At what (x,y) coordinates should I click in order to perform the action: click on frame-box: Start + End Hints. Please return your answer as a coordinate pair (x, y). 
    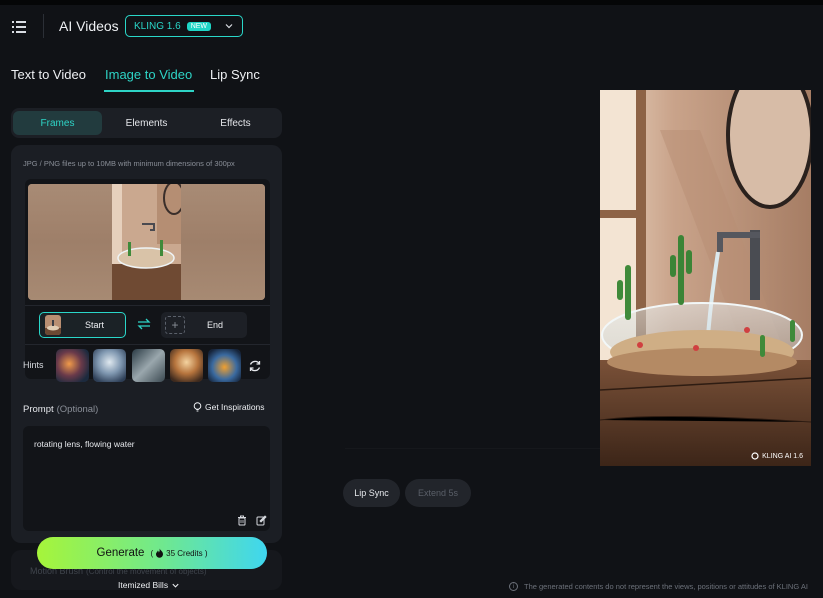
    Looking at the image, I should click on (146, 280).